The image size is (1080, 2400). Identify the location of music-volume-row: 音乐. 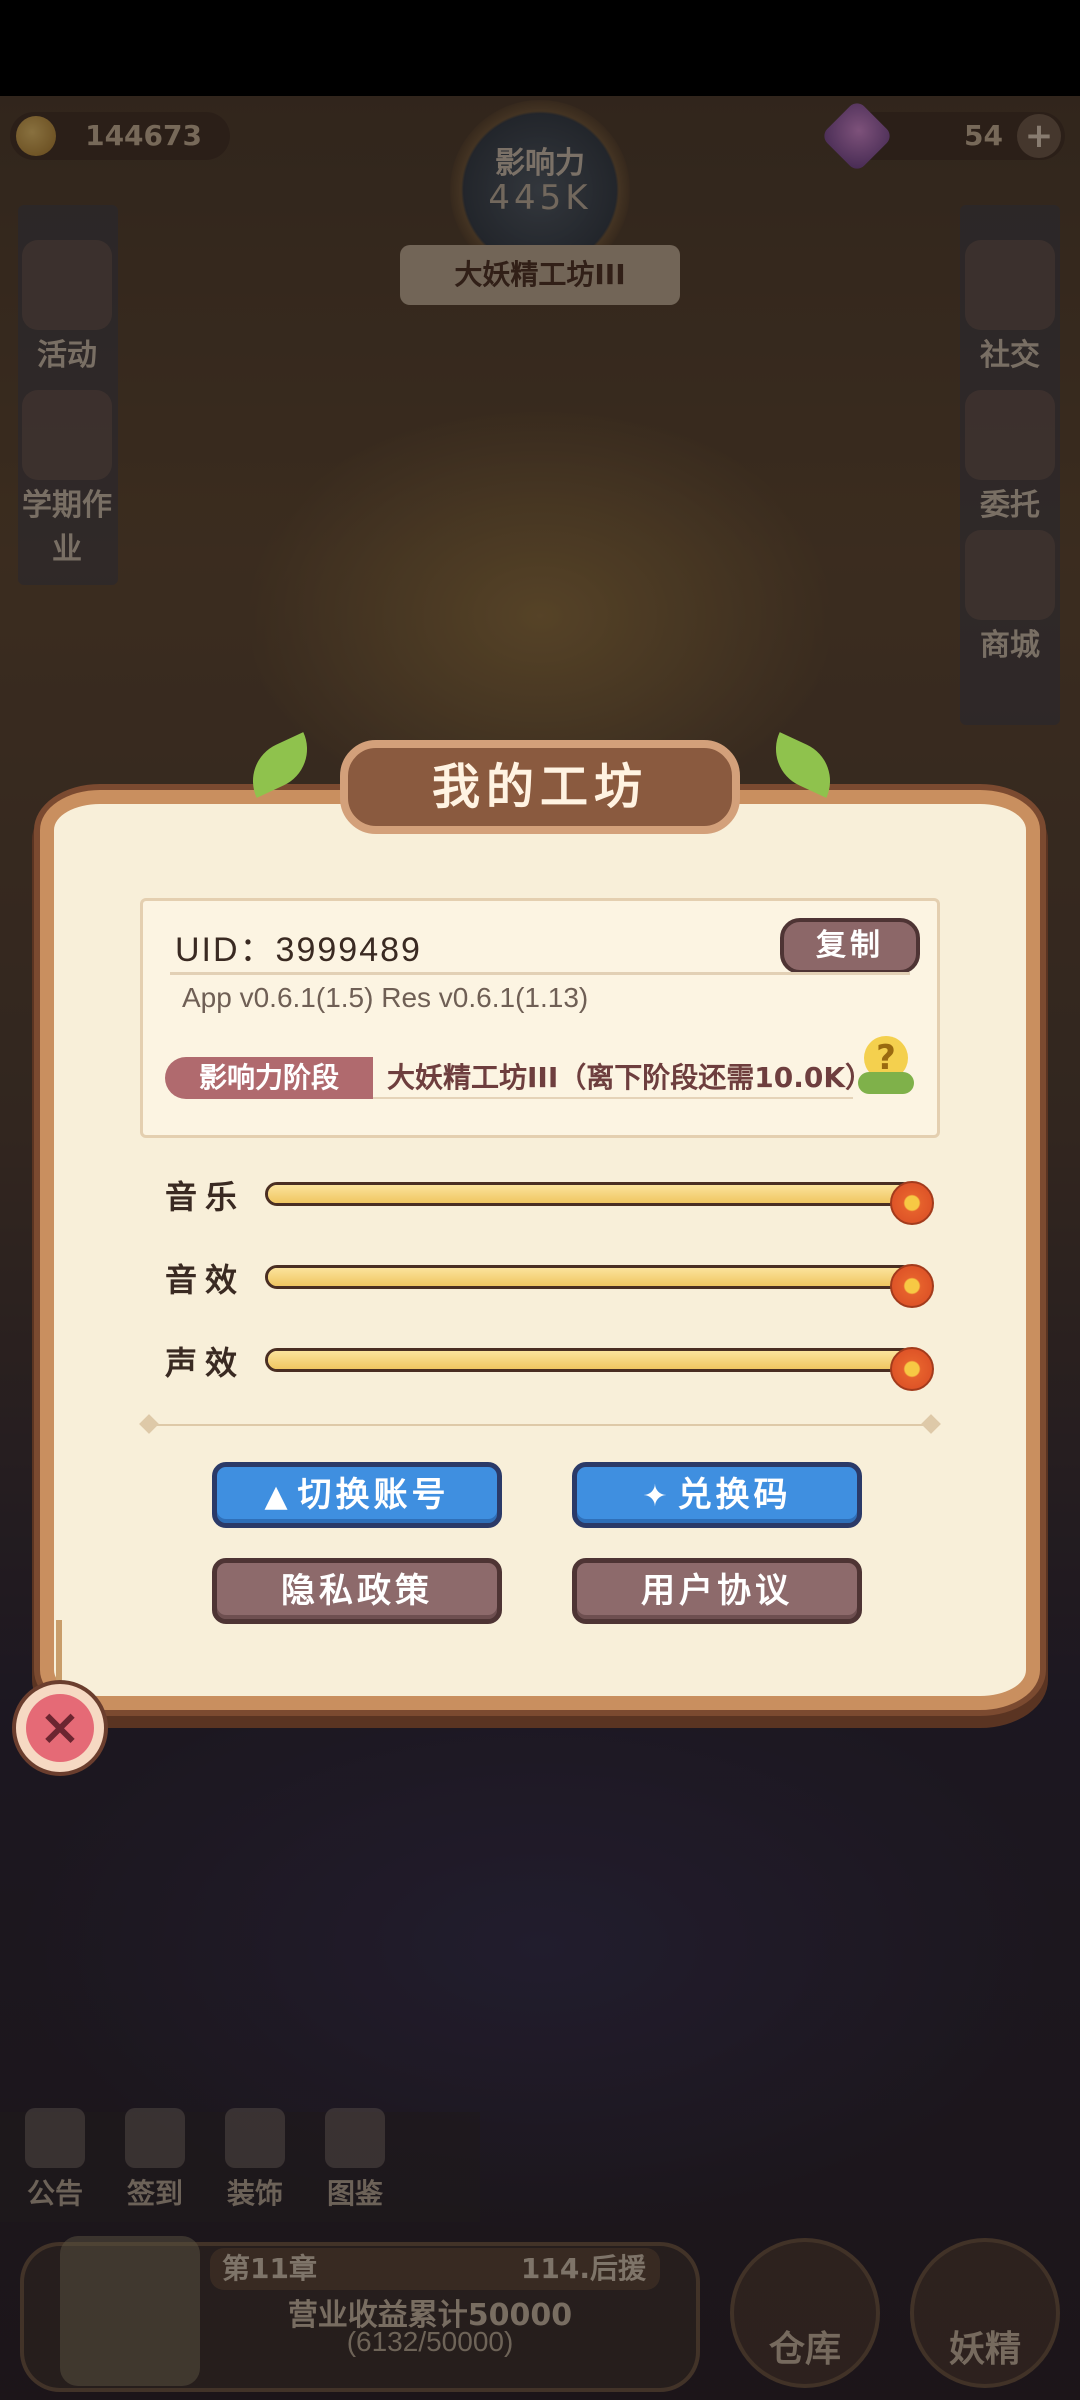
(555, 1197).